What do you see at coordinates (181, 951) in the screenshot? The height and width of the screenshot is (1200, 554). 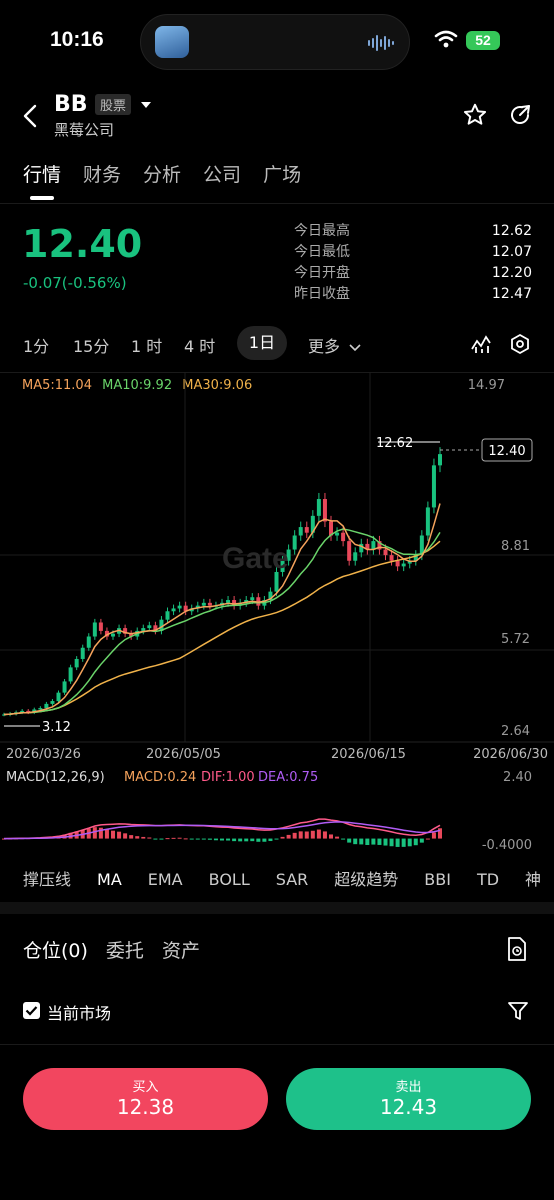 I see `tab-assets: 资产` at bounding box center [181, 951].